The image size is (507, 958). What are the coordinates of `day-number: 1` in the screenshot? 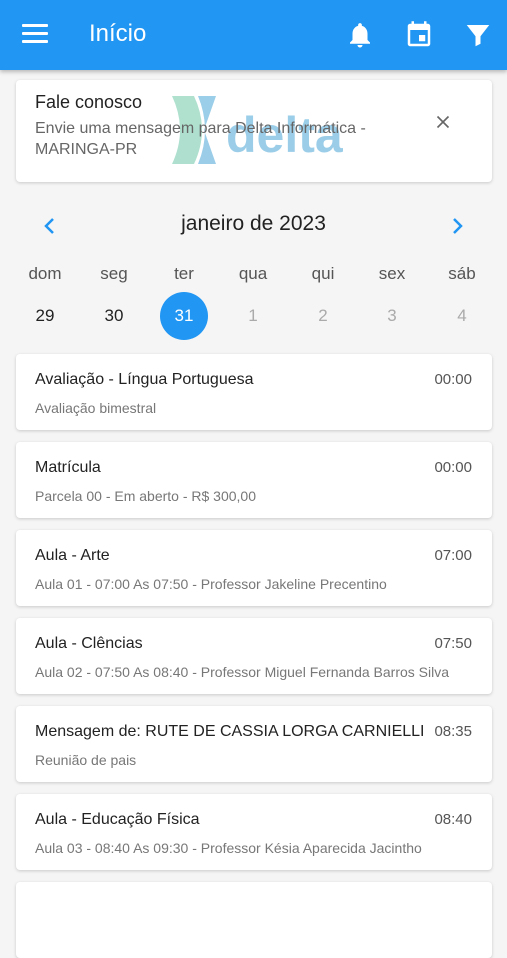 It's located at (253, 316).